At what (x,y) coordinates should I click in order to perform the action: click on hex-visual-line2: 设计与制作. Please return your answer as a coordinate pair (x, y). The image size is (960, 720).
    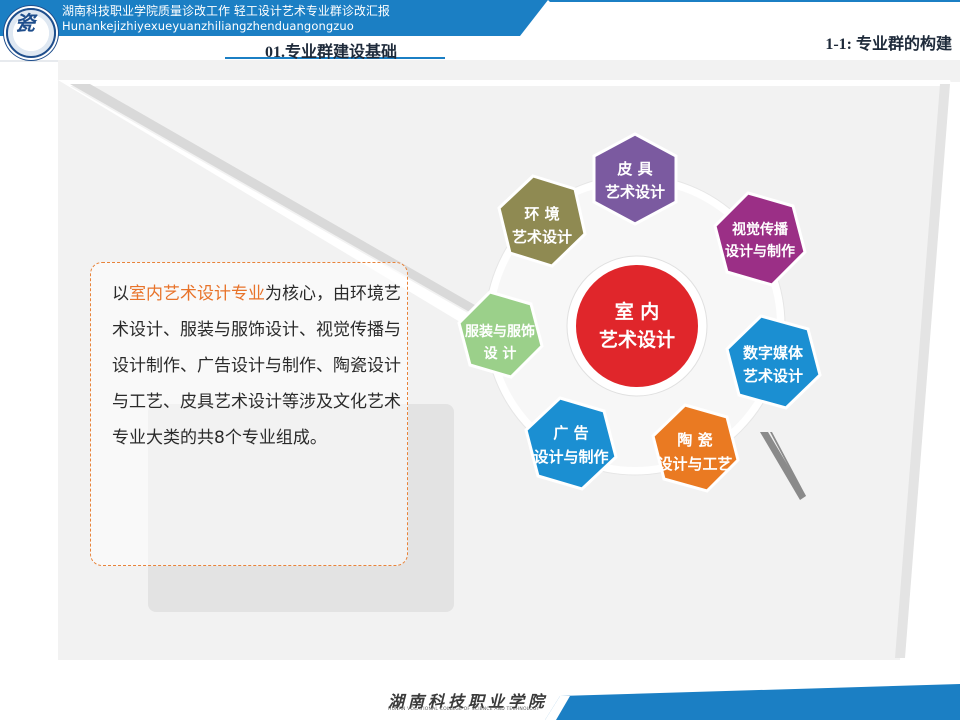
    Looking at the image, I should click on (760, 251).